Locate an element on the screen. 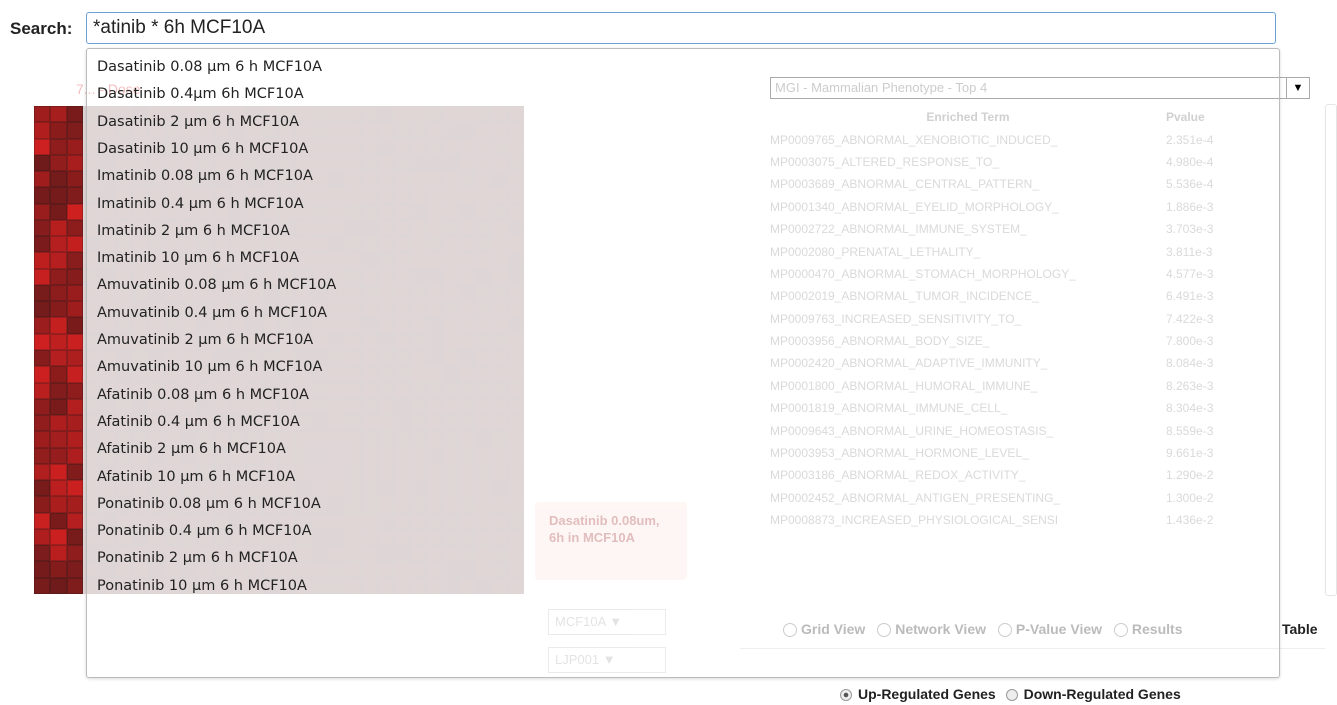  suggestion-item: Dasatinib 0.4µm 6h MCF10A is located at coordinates (200, 94).